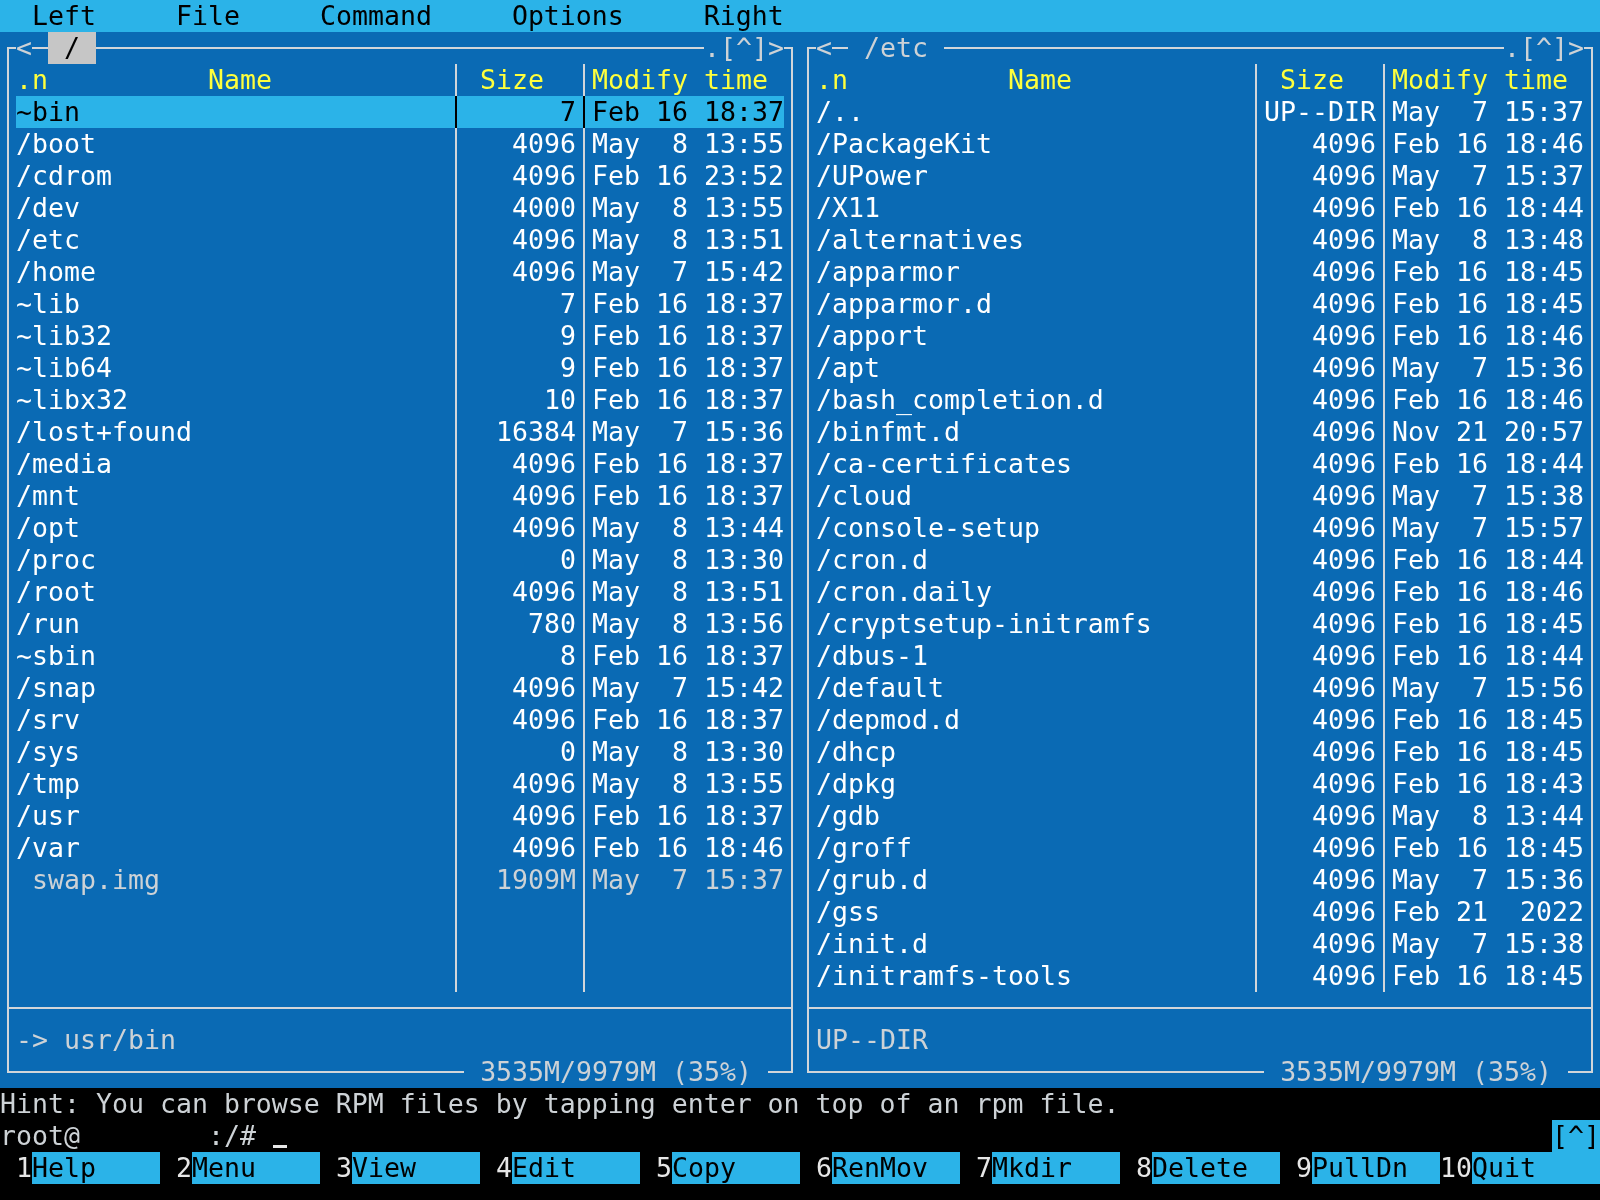 Image resolution: width=1600 pixels, height=1200 pixels. Describe the element at coordinates (400, 496) in the screenshot. I see `file-row: /mnt 4096 Feb 16 18:37` at that location.